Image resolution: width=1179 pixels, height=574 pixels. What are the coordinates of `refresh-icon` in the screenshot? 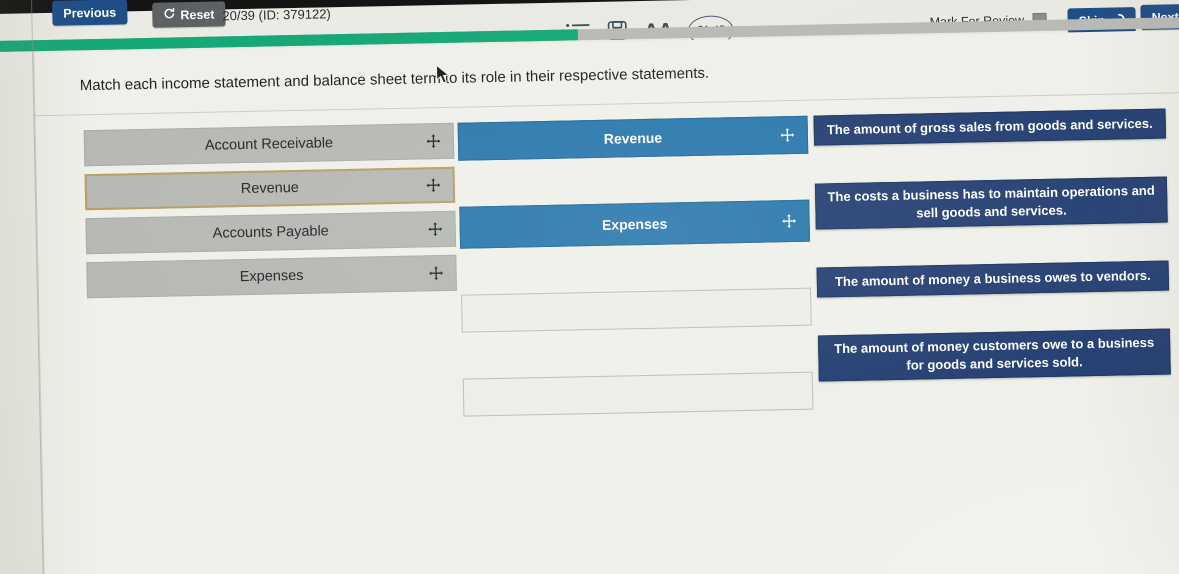 It's located at (169, 14).